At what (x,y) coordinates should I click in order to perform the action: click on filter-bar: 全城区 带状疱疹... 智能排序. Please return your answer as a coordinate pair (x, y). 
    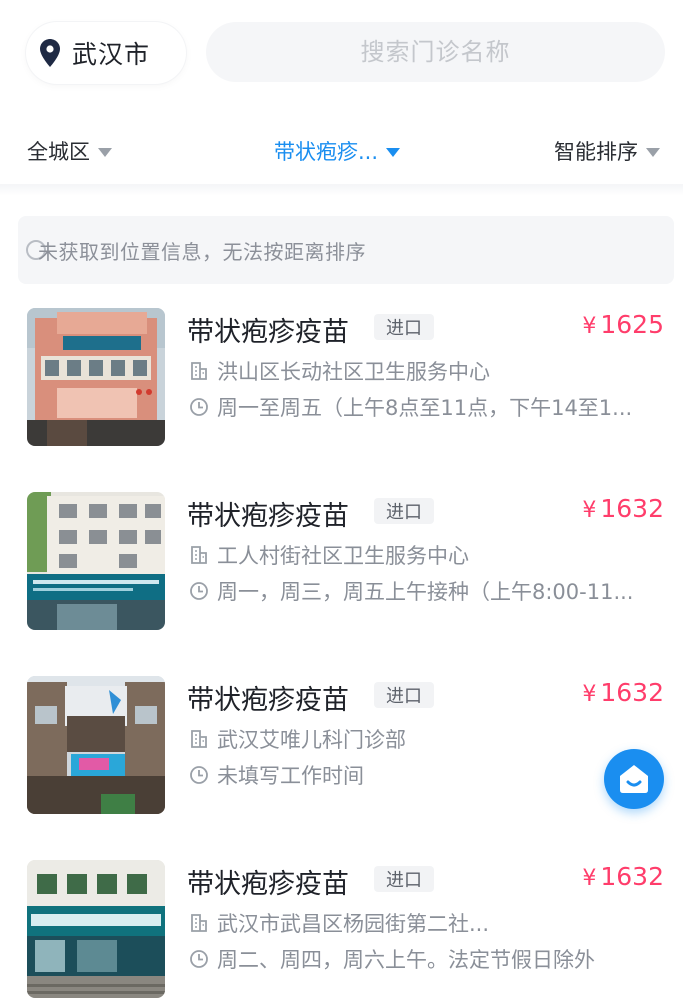
    Looking at the image, I should click on (341, 150).